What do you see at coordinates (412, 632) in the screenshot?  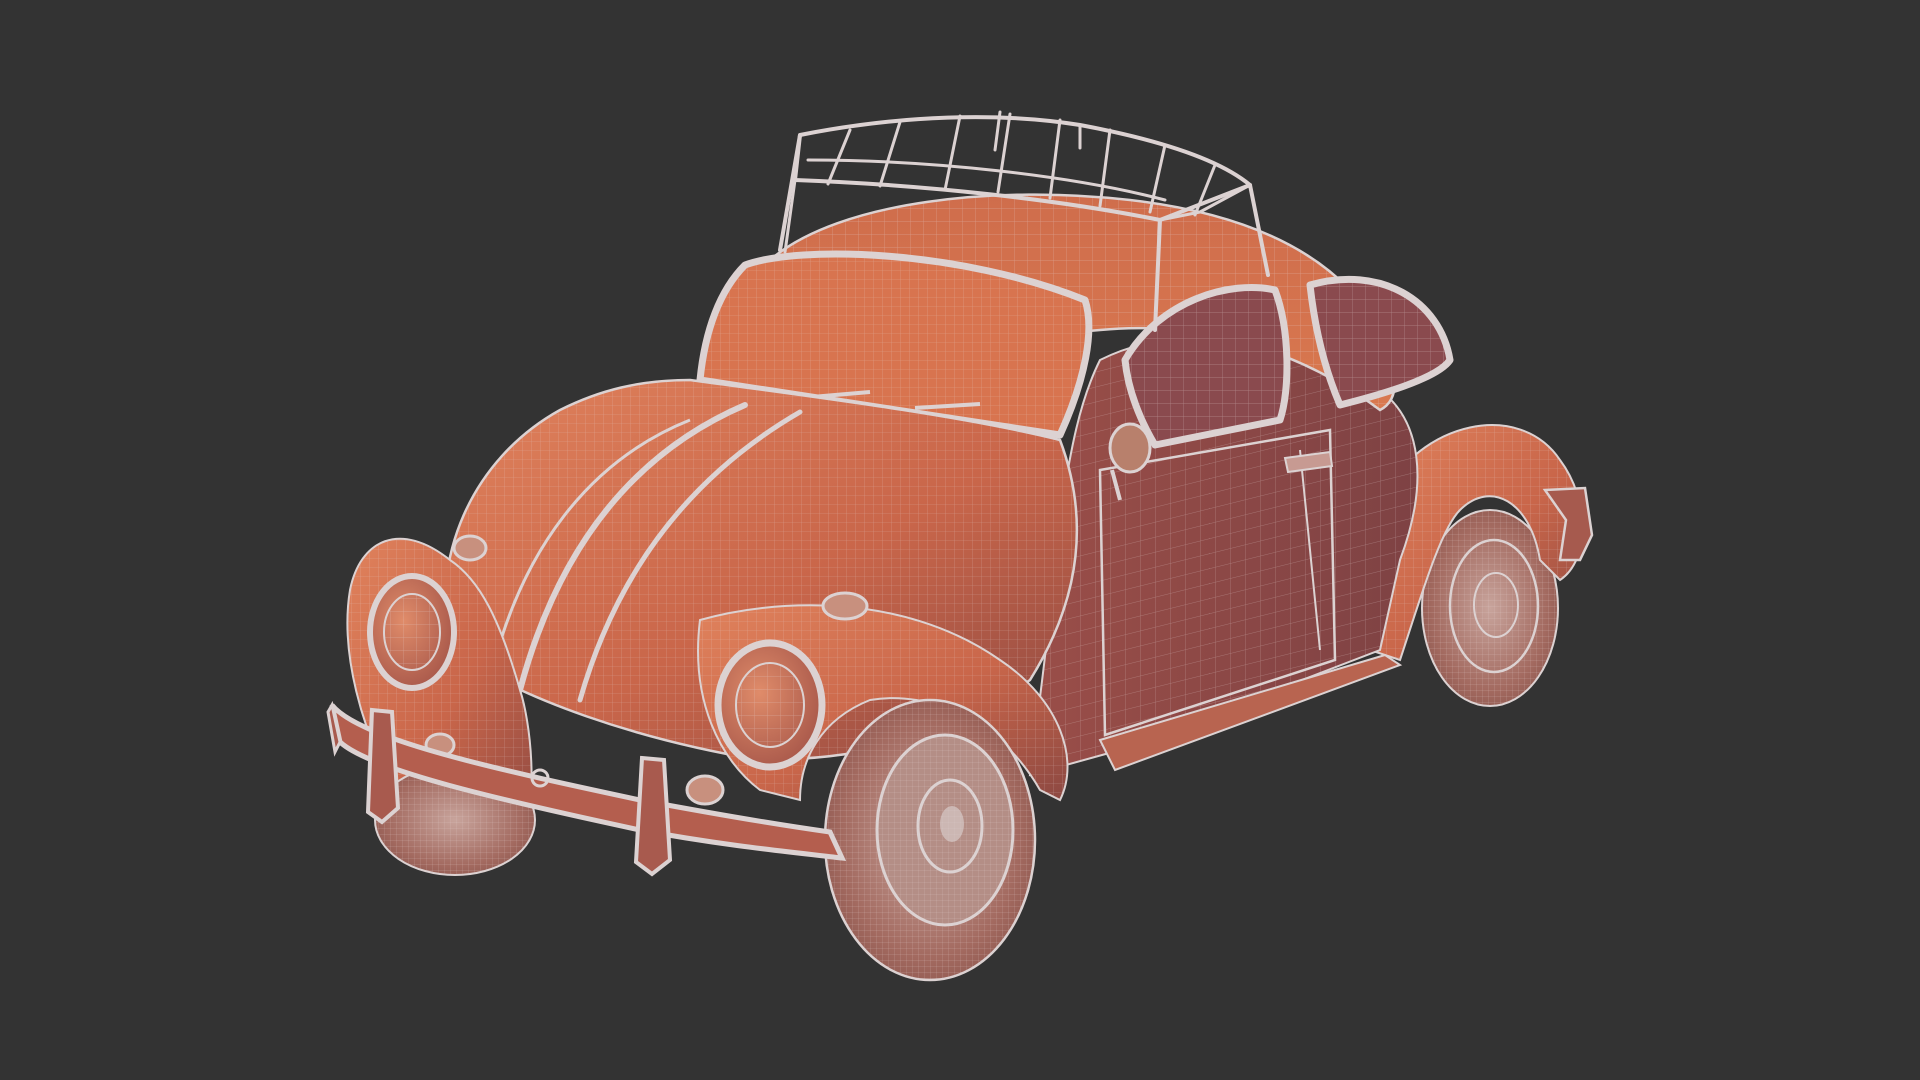 I see `headlight-left` at bounding box center [412, 632].